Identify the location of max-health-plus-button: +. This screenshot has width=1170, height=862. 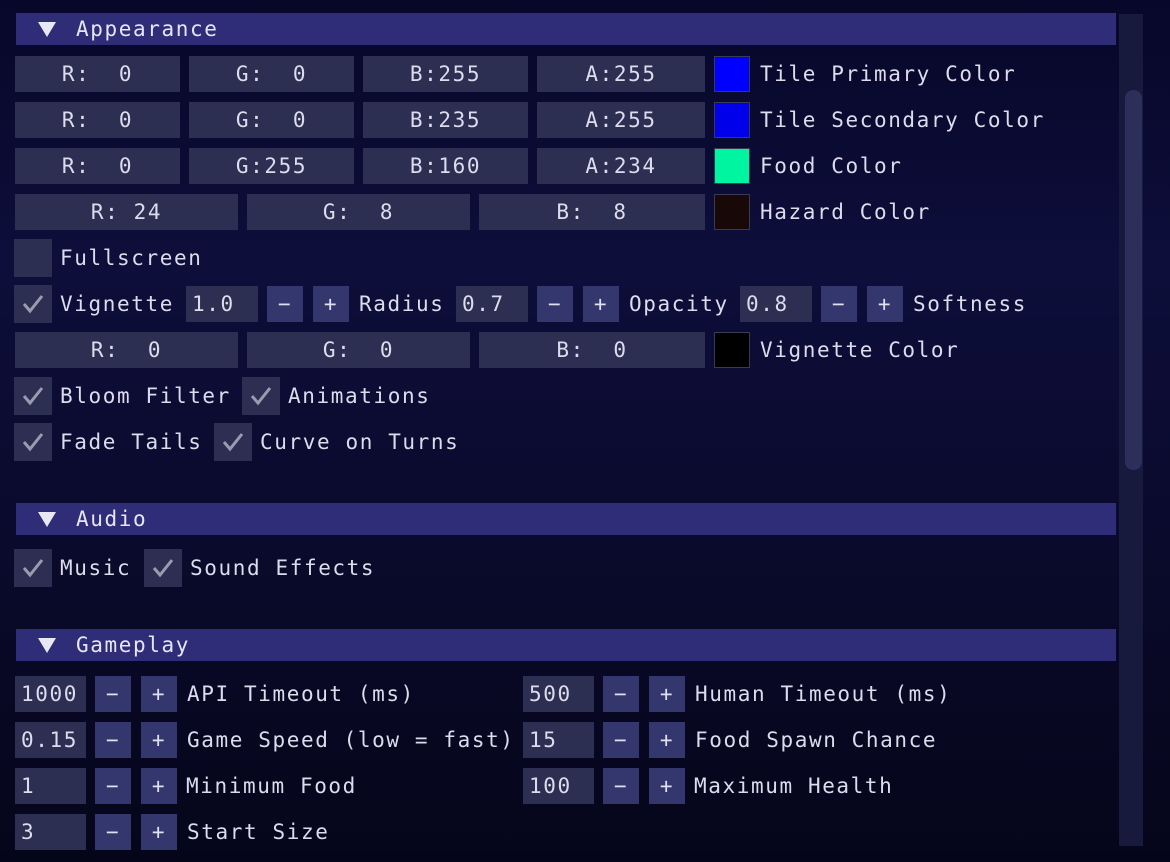
(667, 786).